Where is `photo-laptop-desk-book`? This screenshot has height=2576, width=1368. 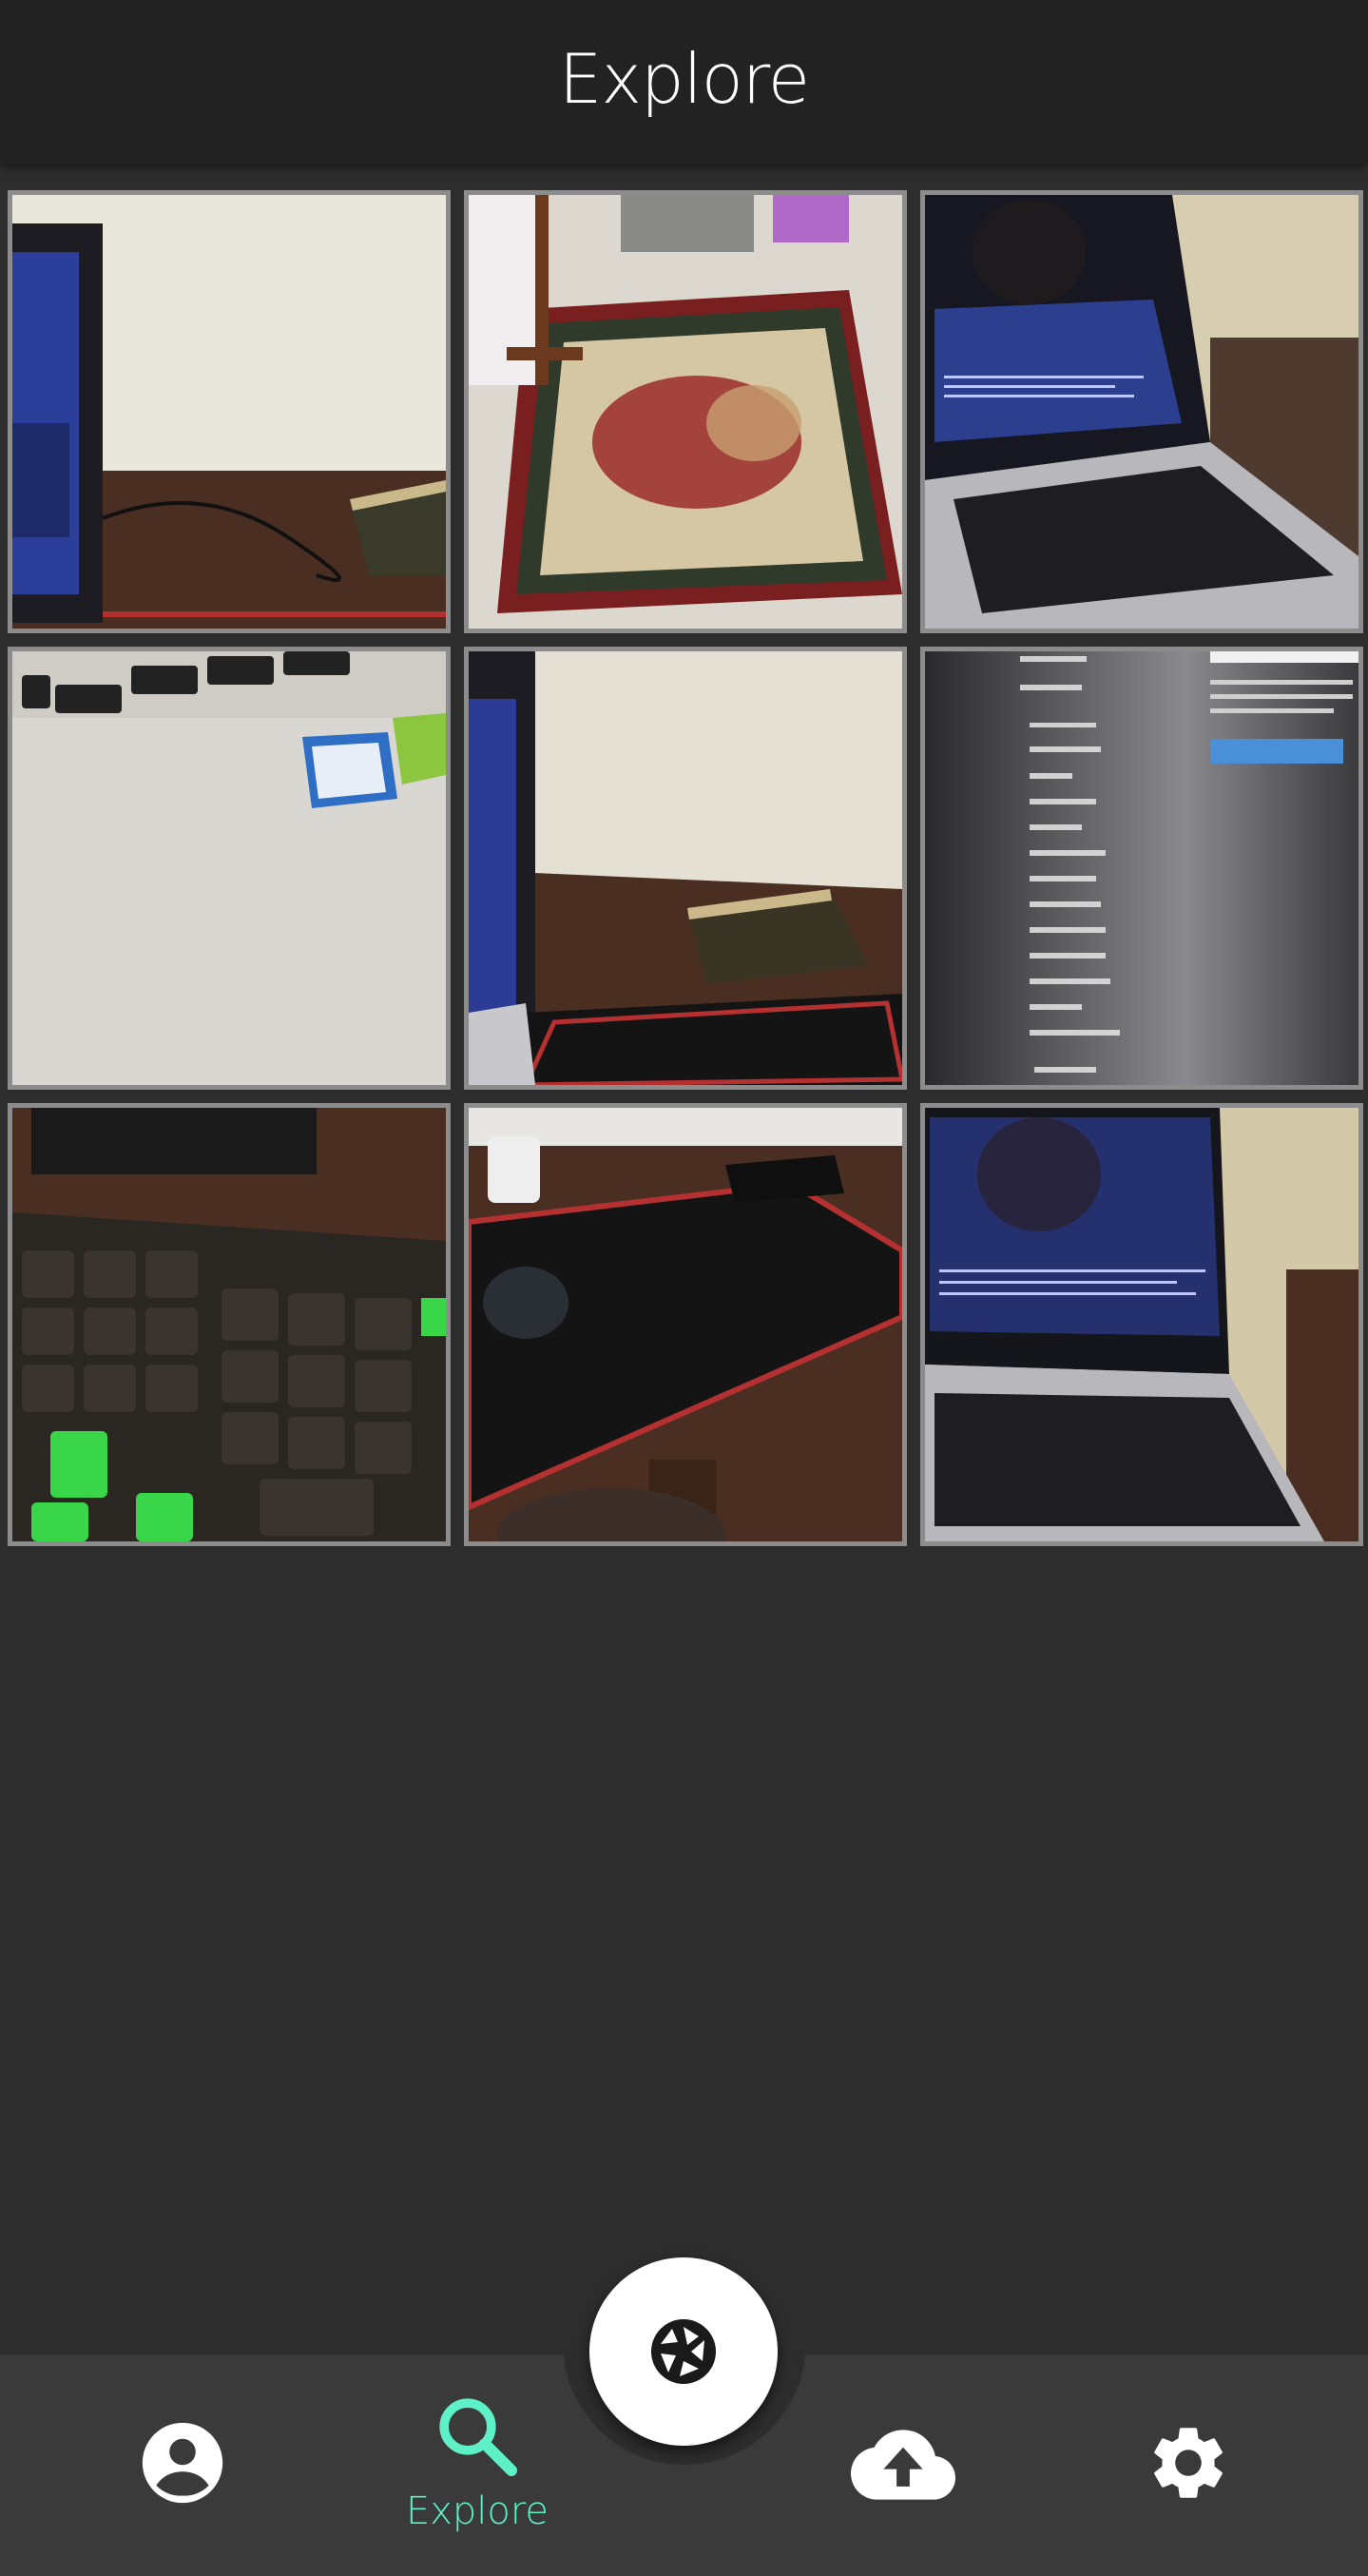 photo-laptop-desk-book is located at coordinates (229, 412).